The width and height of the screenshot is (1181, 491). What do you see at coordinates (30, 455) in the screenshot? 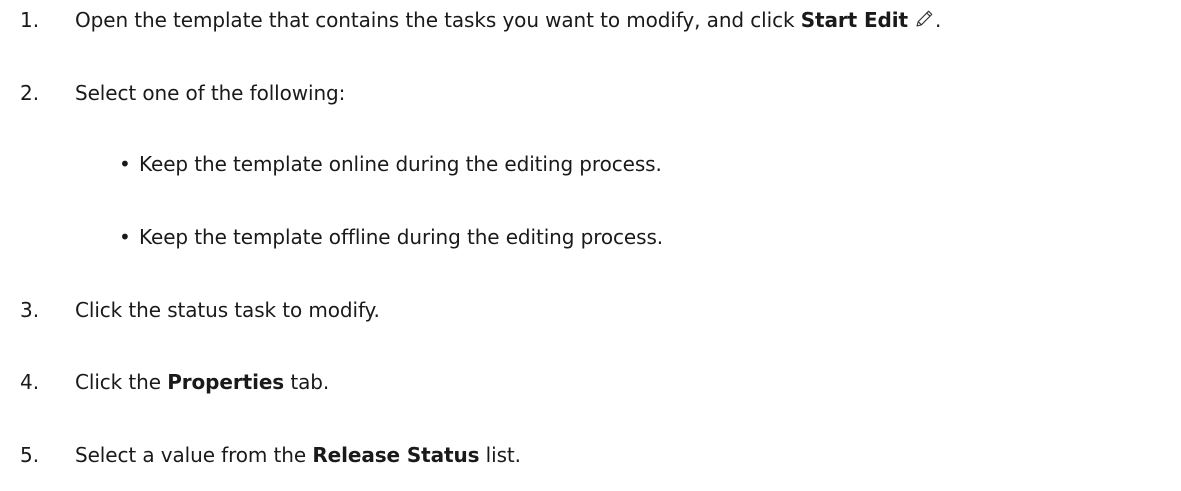
I see `step-number: 5.` at bounding box center [30, 455].